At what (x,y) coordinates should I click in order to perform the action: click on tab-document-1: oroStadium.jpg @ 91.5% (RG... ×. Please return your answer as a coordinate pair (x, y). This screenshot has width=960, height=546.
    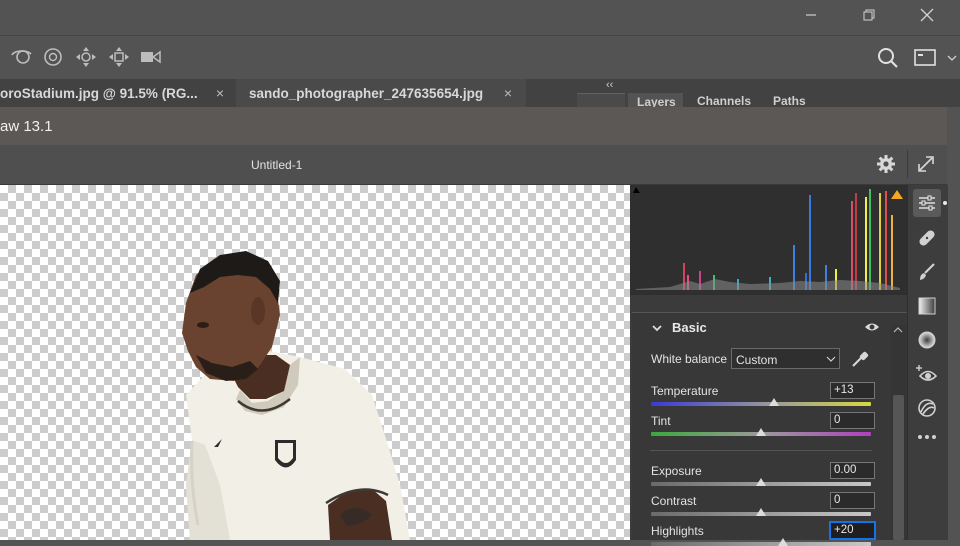
    Looking at the image, I should click on (118, 93).